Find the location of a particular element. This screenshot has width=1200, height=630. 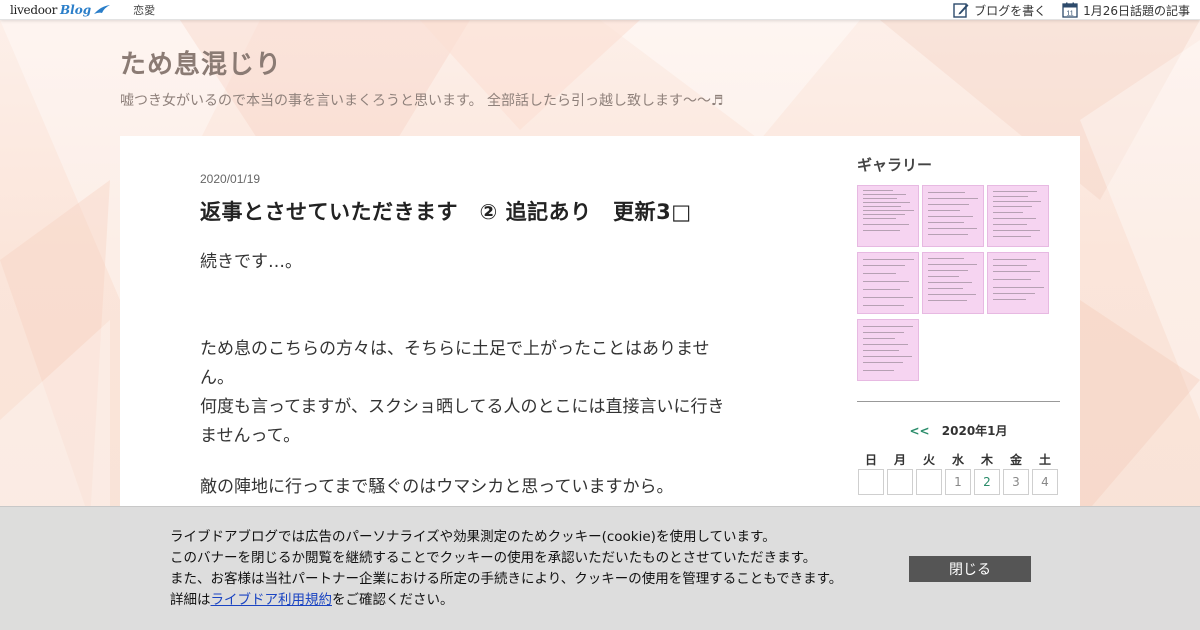

post-paragraph: 敵の陣地に行ってまで騒ぐのはウマシカと思っていますから。 is located at coordinates (437, 487).